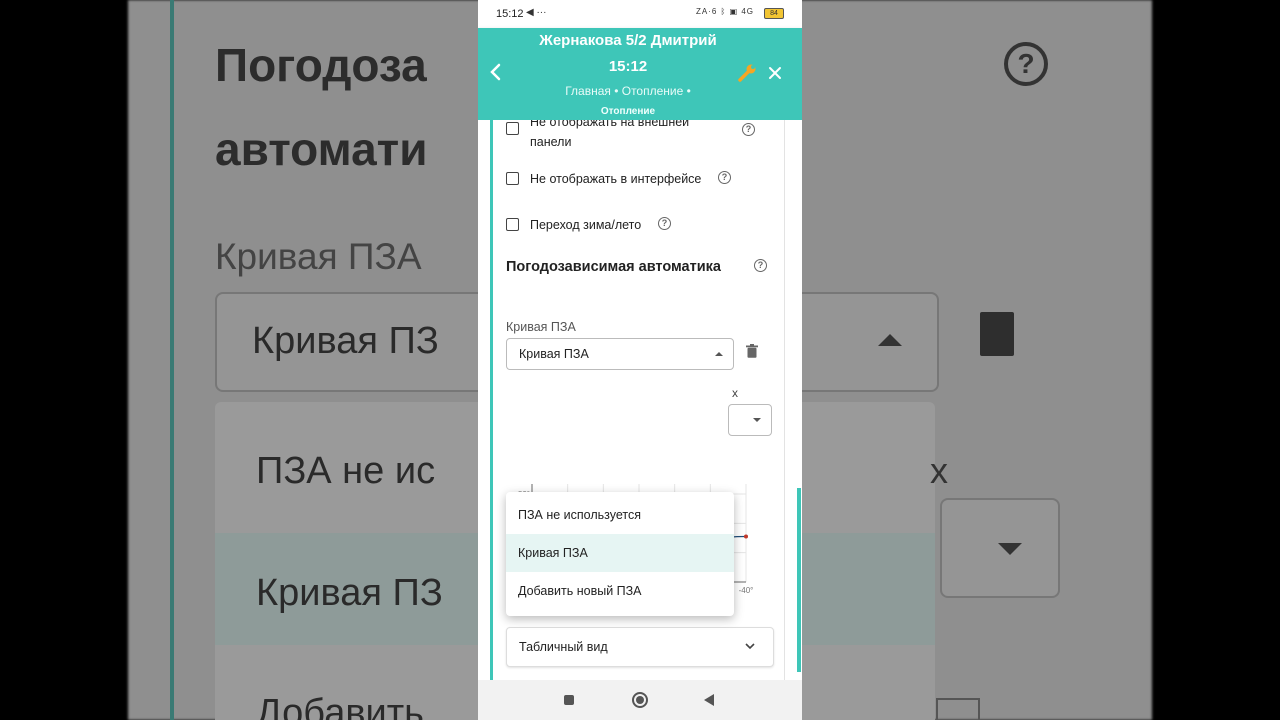  I want to click on header-time: 15:12, so click(628, 66).